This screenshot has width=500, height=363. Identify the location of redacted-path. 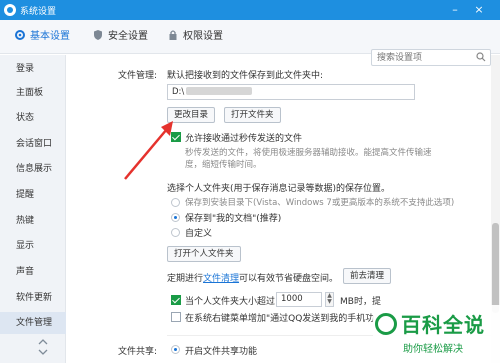
(219, 91).